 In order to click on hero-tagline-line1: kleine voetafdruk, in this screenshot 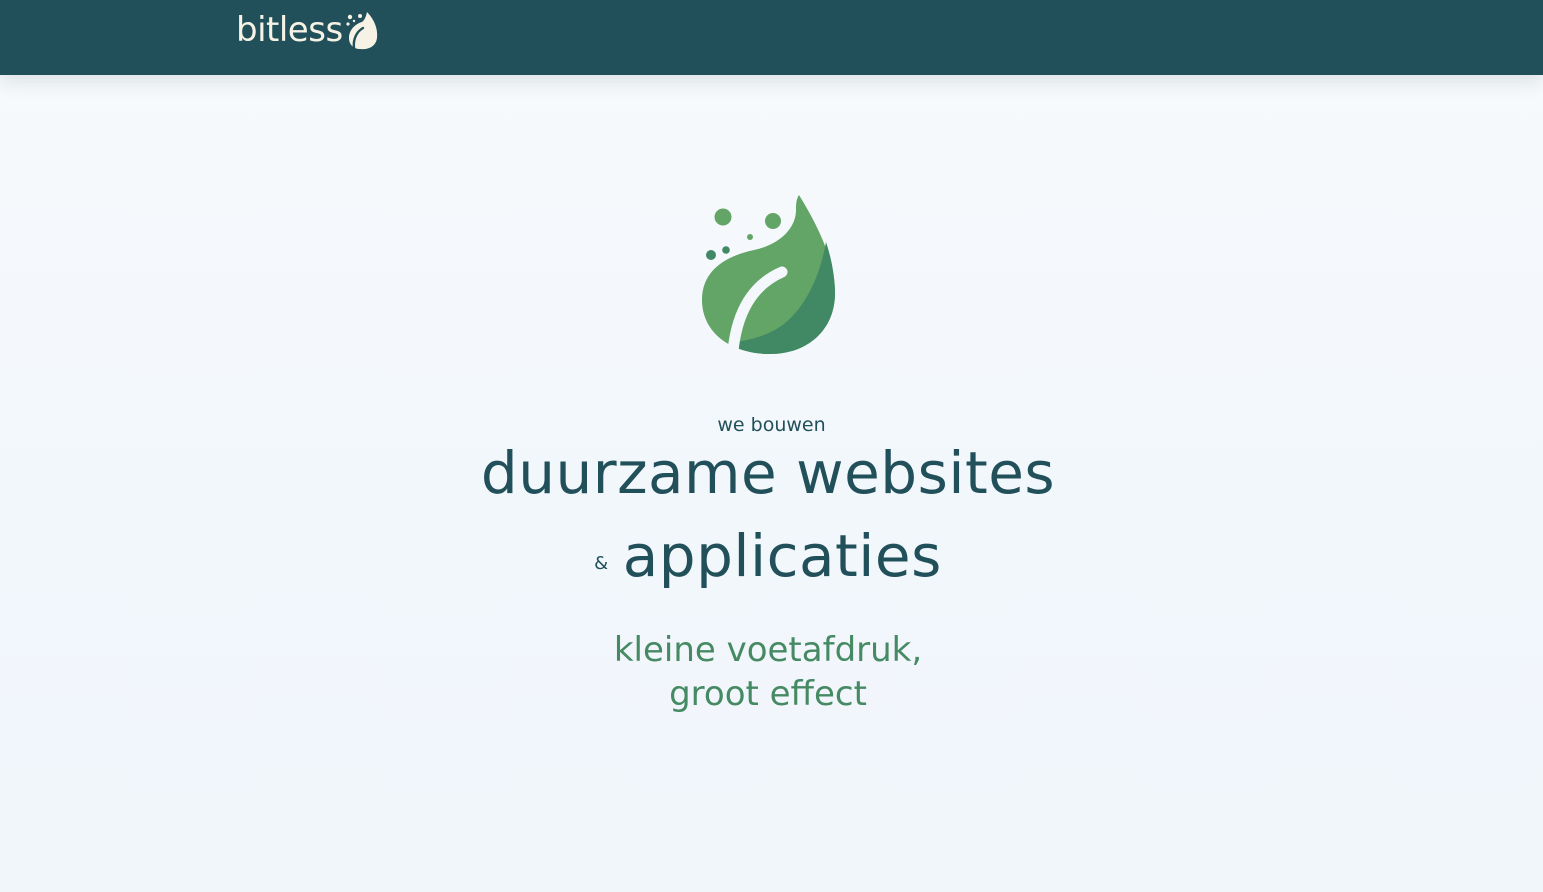, I will do `click(768, 650)`.